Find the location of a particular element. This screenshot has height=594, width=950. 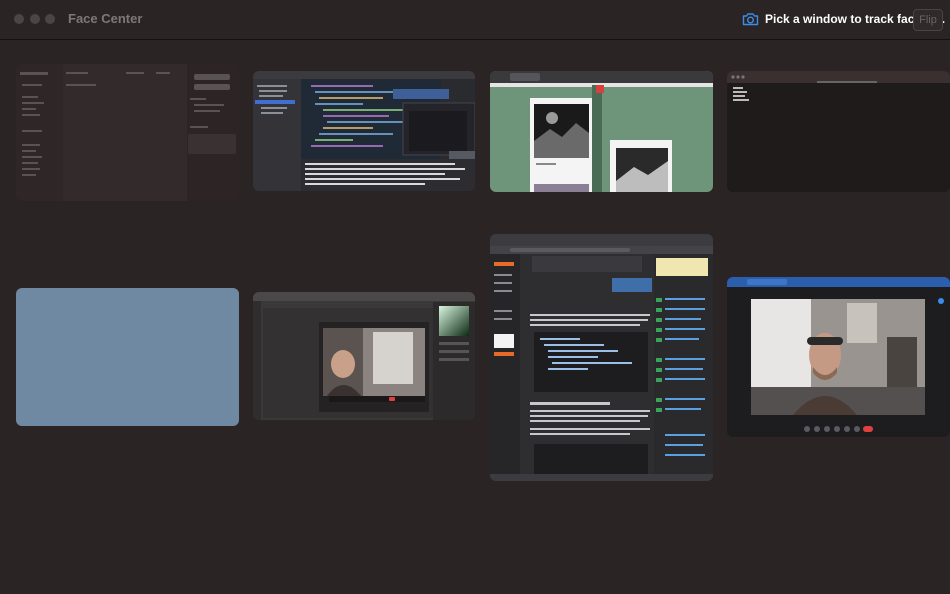

minimize-window-button is located at coordinates (35, 19).